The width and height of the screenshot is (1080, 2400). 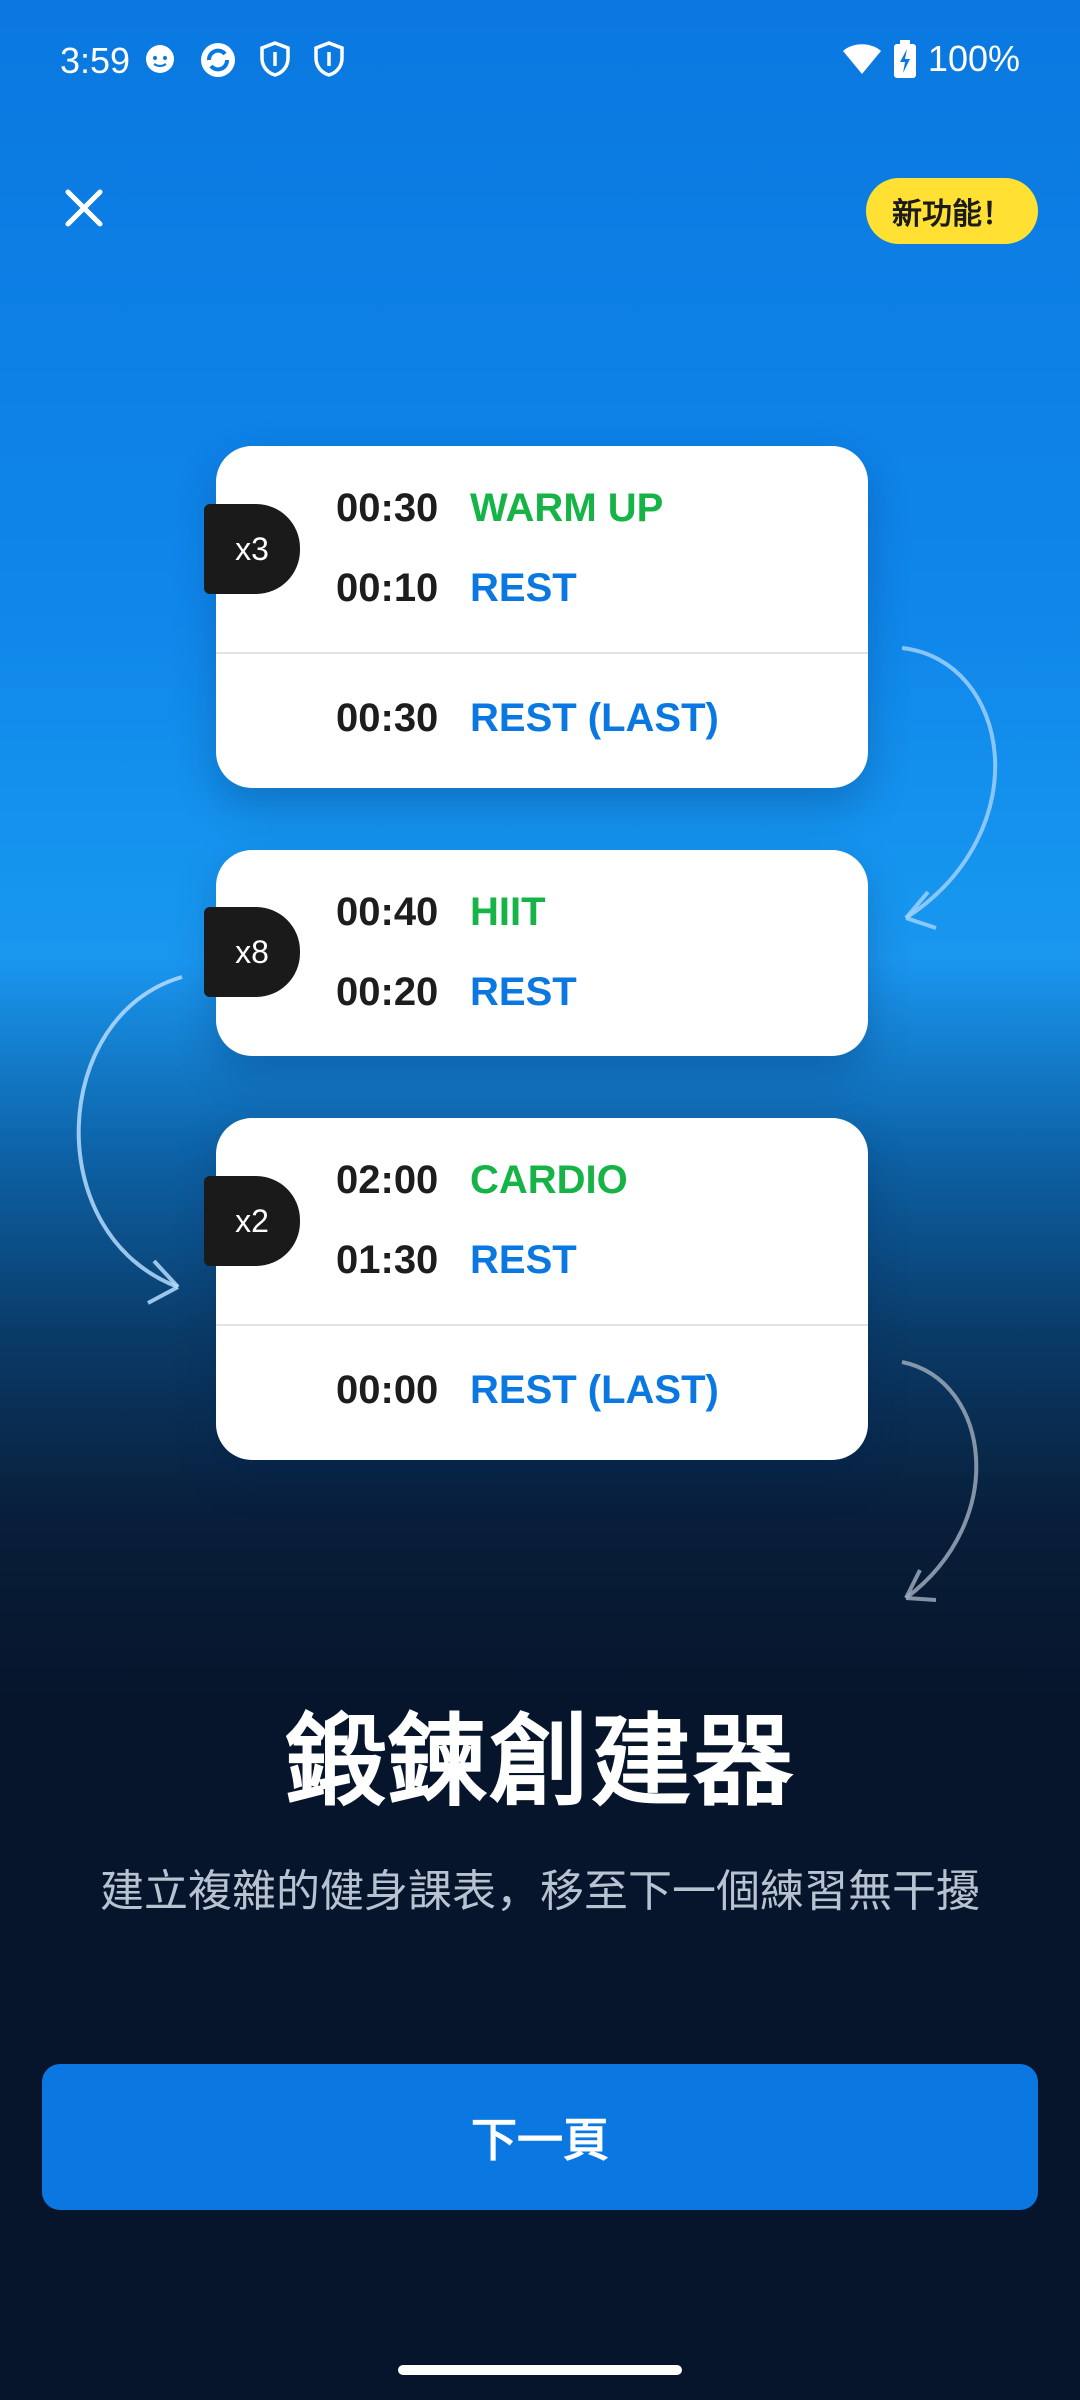 I want to click on interval-row: 00:30 WARM UP, so click(x=499, y=508).